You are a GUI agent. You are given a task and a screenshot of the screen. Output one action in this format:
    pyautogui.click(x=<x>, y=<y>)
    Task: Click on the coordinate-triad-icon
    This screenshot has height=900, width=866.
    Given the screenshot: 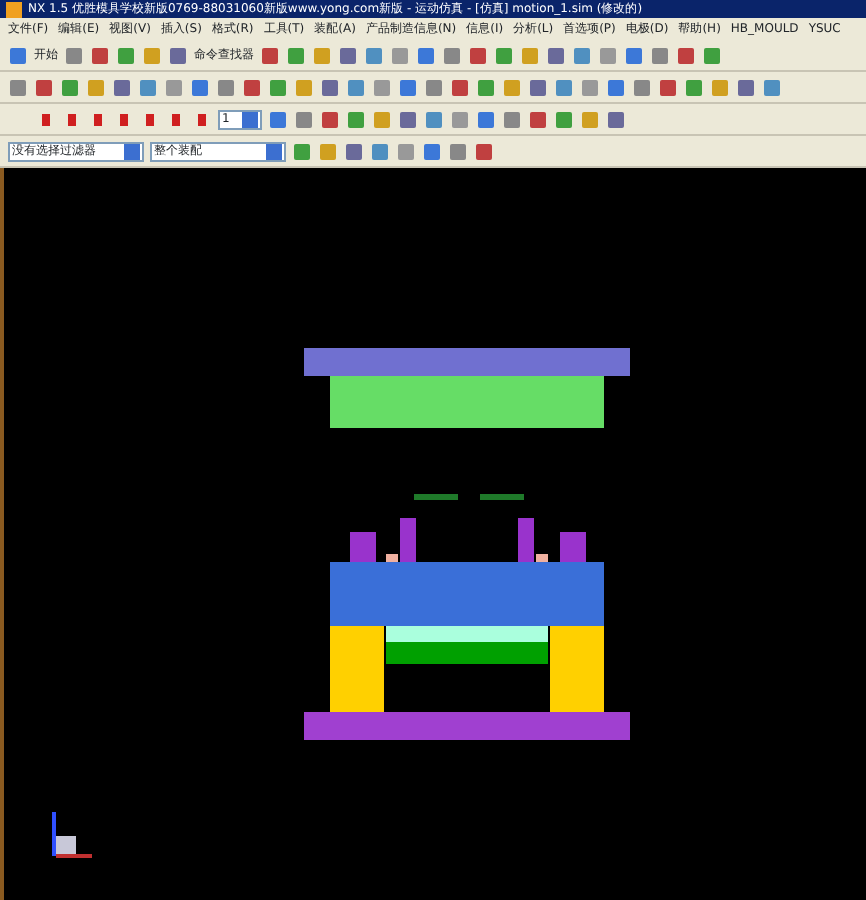 What is the action you would take?
    pyautogui.click(x=72, y=835)
    